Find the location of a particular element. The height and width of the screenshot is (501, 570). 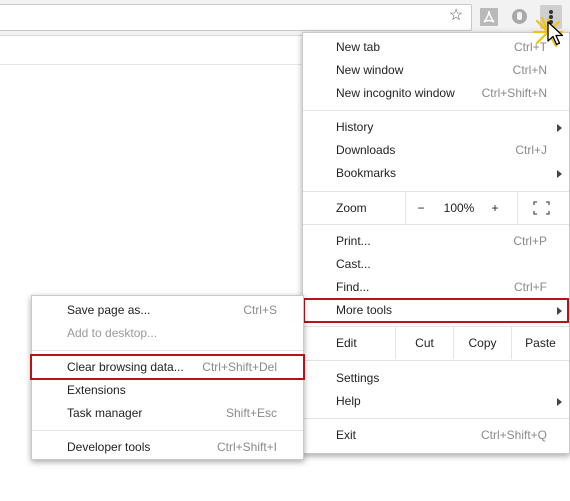

zoom-in-button: + is located at coordinates (495, 208).